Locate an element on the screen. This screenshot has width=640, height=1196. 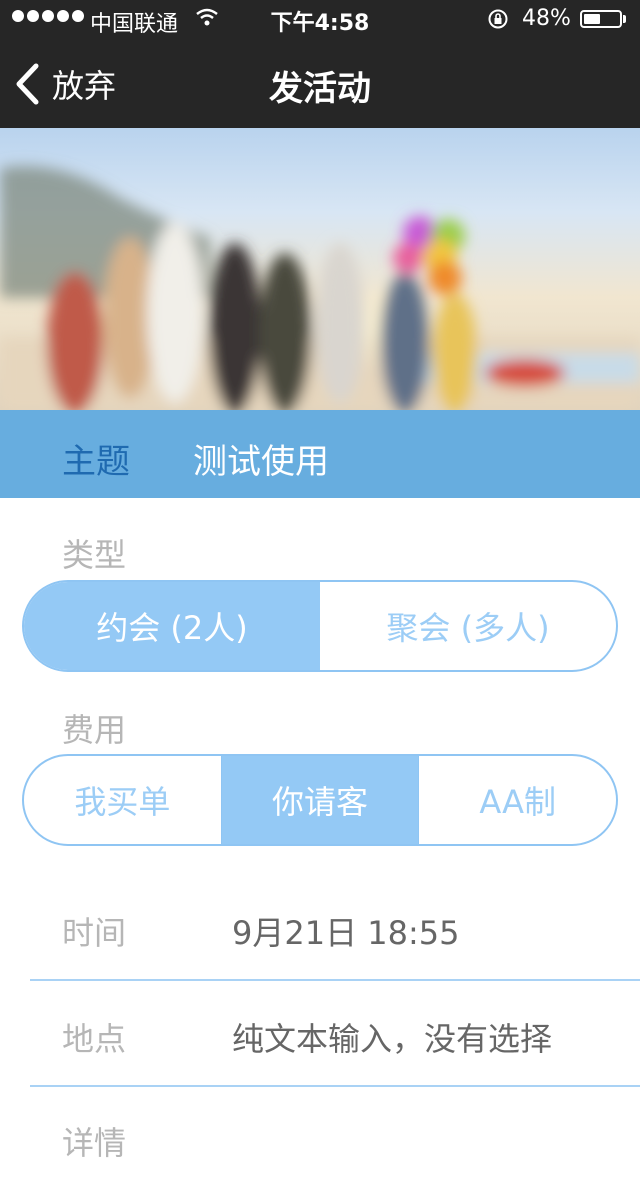
time-value: 9月21日 18:55 is located at coordinates (346, 933).